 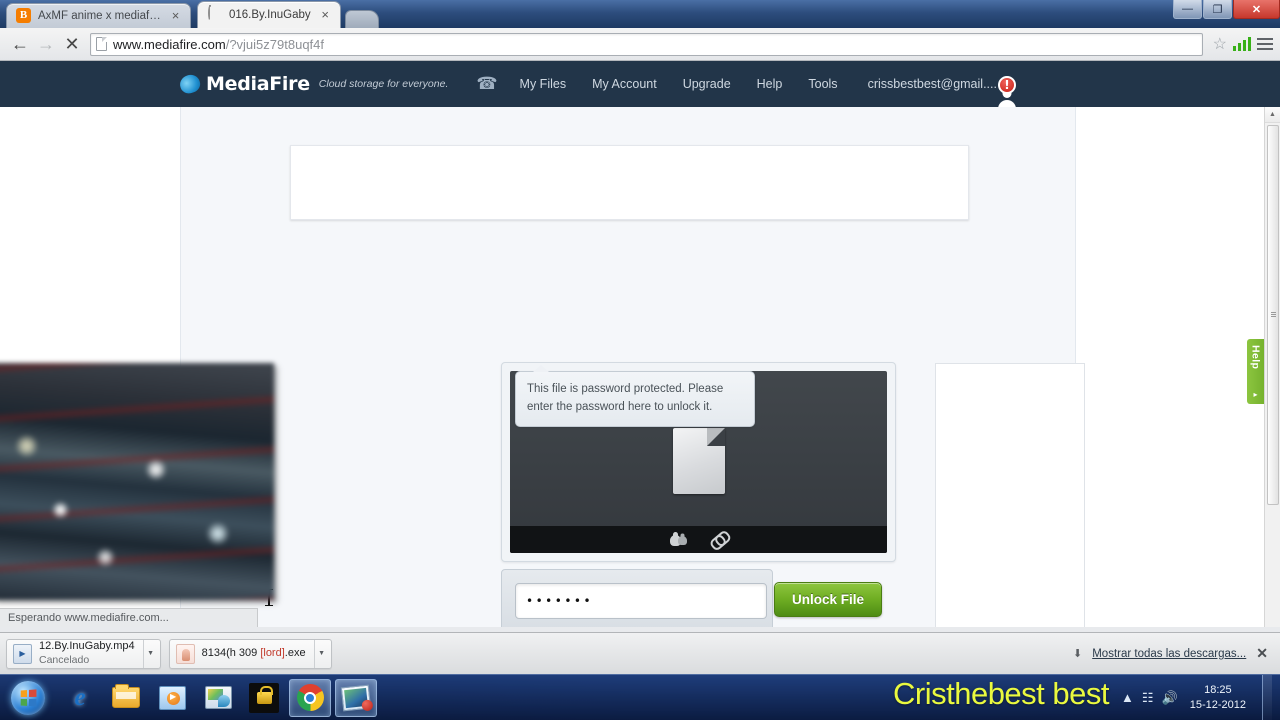 I want to click on mediafire-flame-icon, so click(x=190, y=84).